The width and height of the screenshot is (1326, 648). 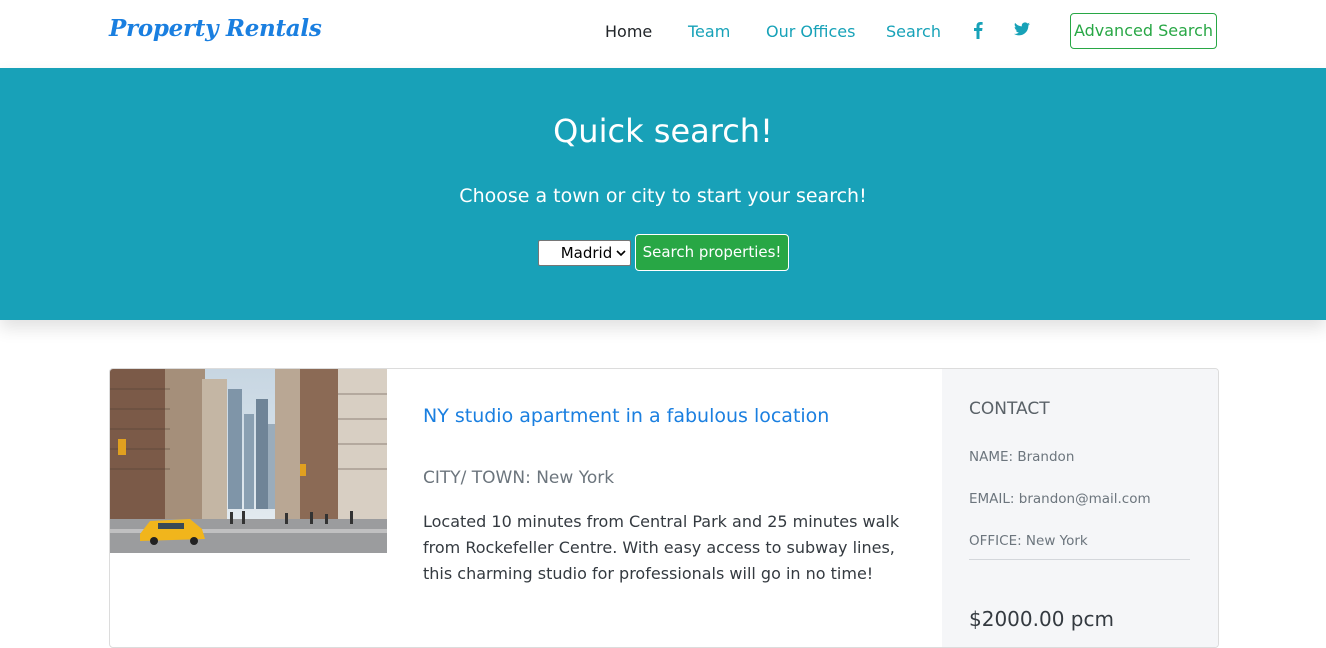 What do you see at coordinates (519, 478) in the screenshot?
I see `listing-city: CITY/ TOWN: New York` at bounding box center [519, 478].